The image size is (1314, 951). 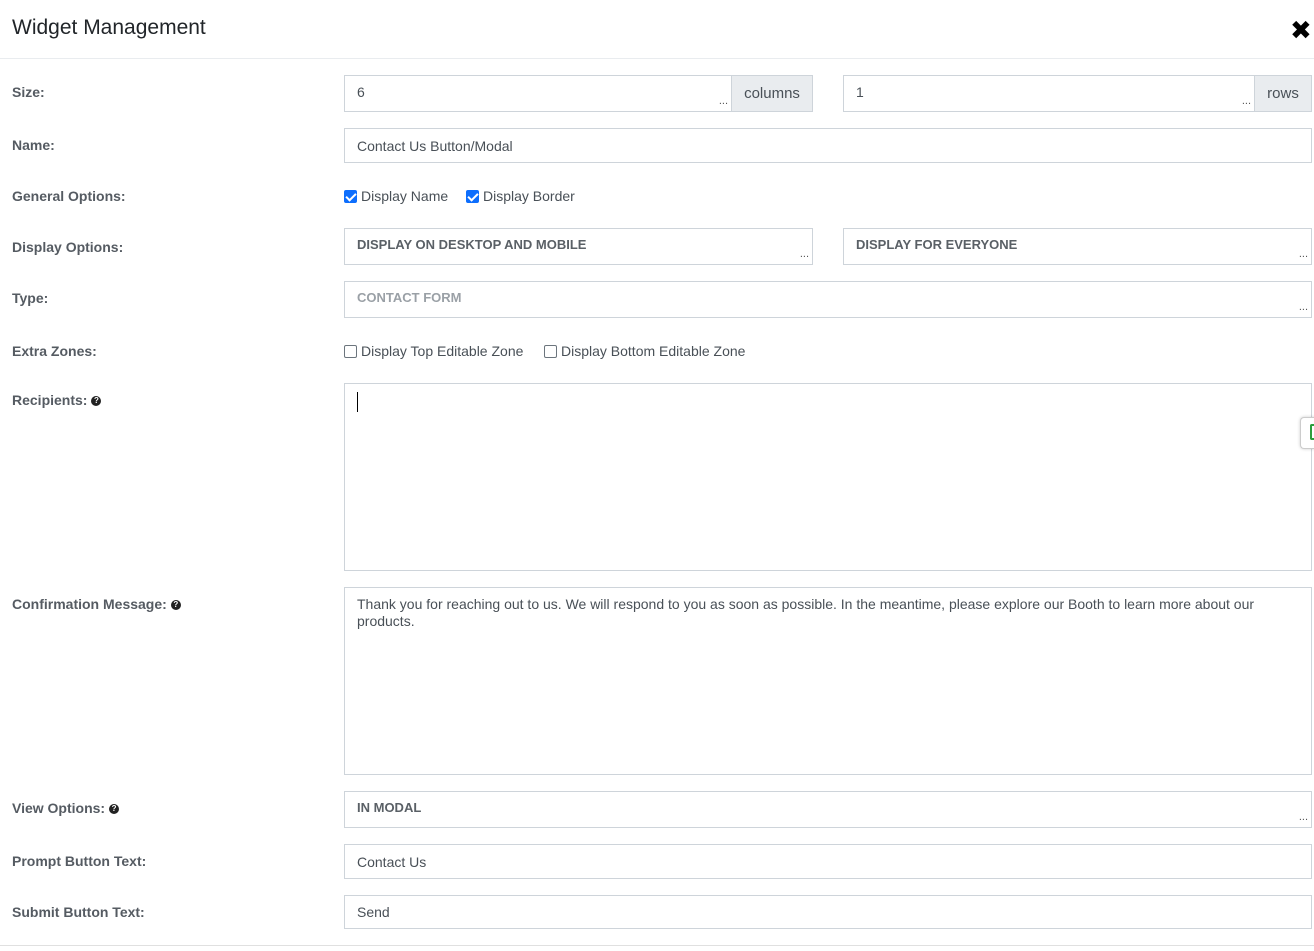 What do you see at coordinates (409, 297) in the screenshot?
I see `type-select-value: CONTACT FORM` at bounding box center [409, 297].